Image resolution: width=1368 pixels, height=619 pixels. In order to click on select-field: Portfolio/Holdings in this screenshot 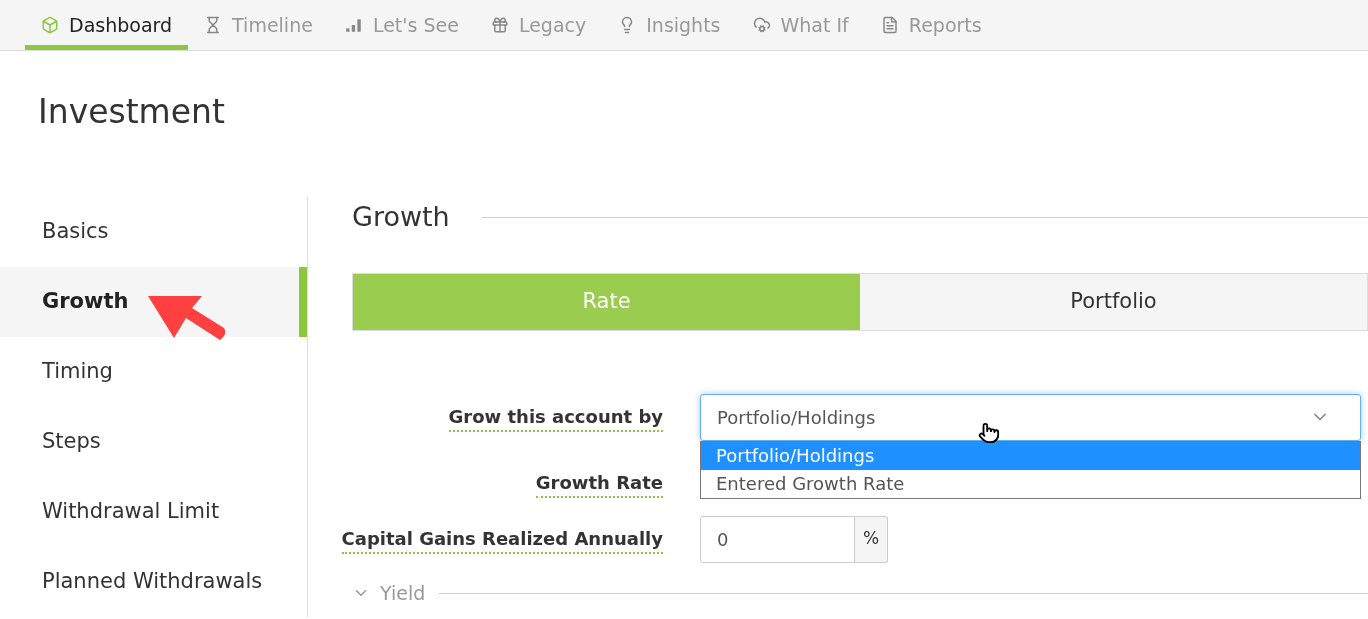, I will do `click(1030, 417)`.